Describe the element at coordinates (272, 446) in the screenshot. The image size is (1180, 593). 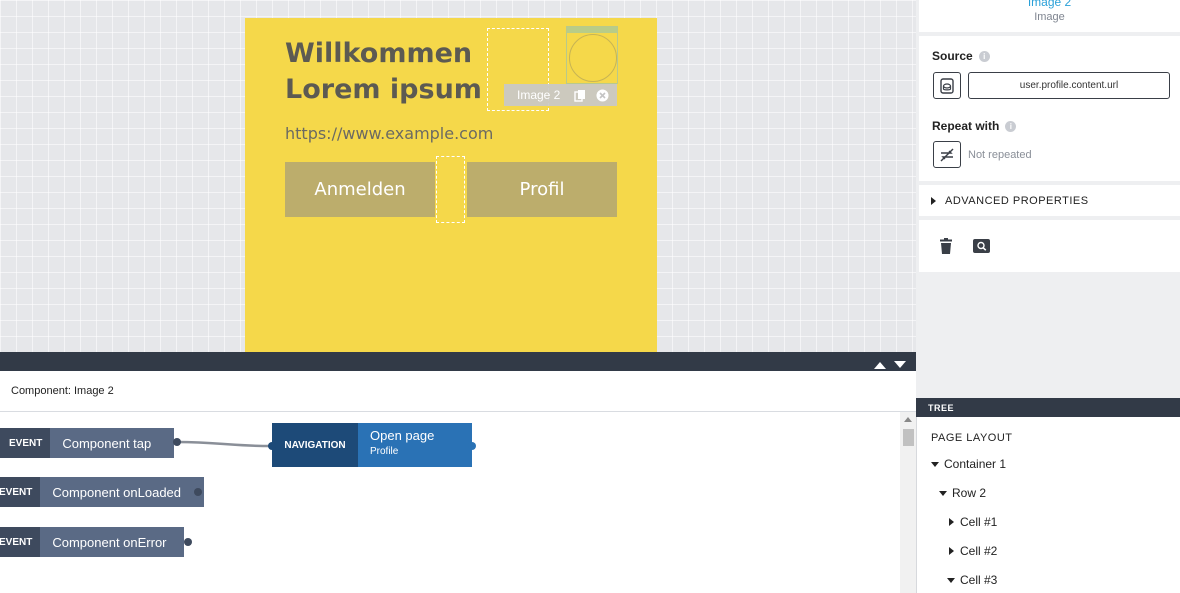
I see `input-port` at that location.